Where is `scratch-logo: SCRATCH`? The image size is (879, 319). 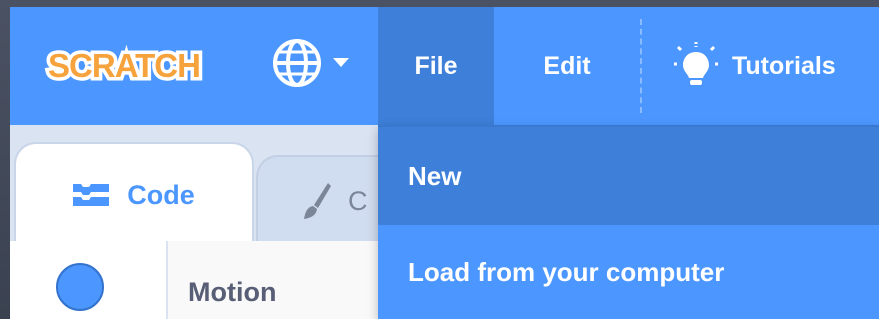
scratch-logo: SCRATCH is located at coordinates (124, 63).